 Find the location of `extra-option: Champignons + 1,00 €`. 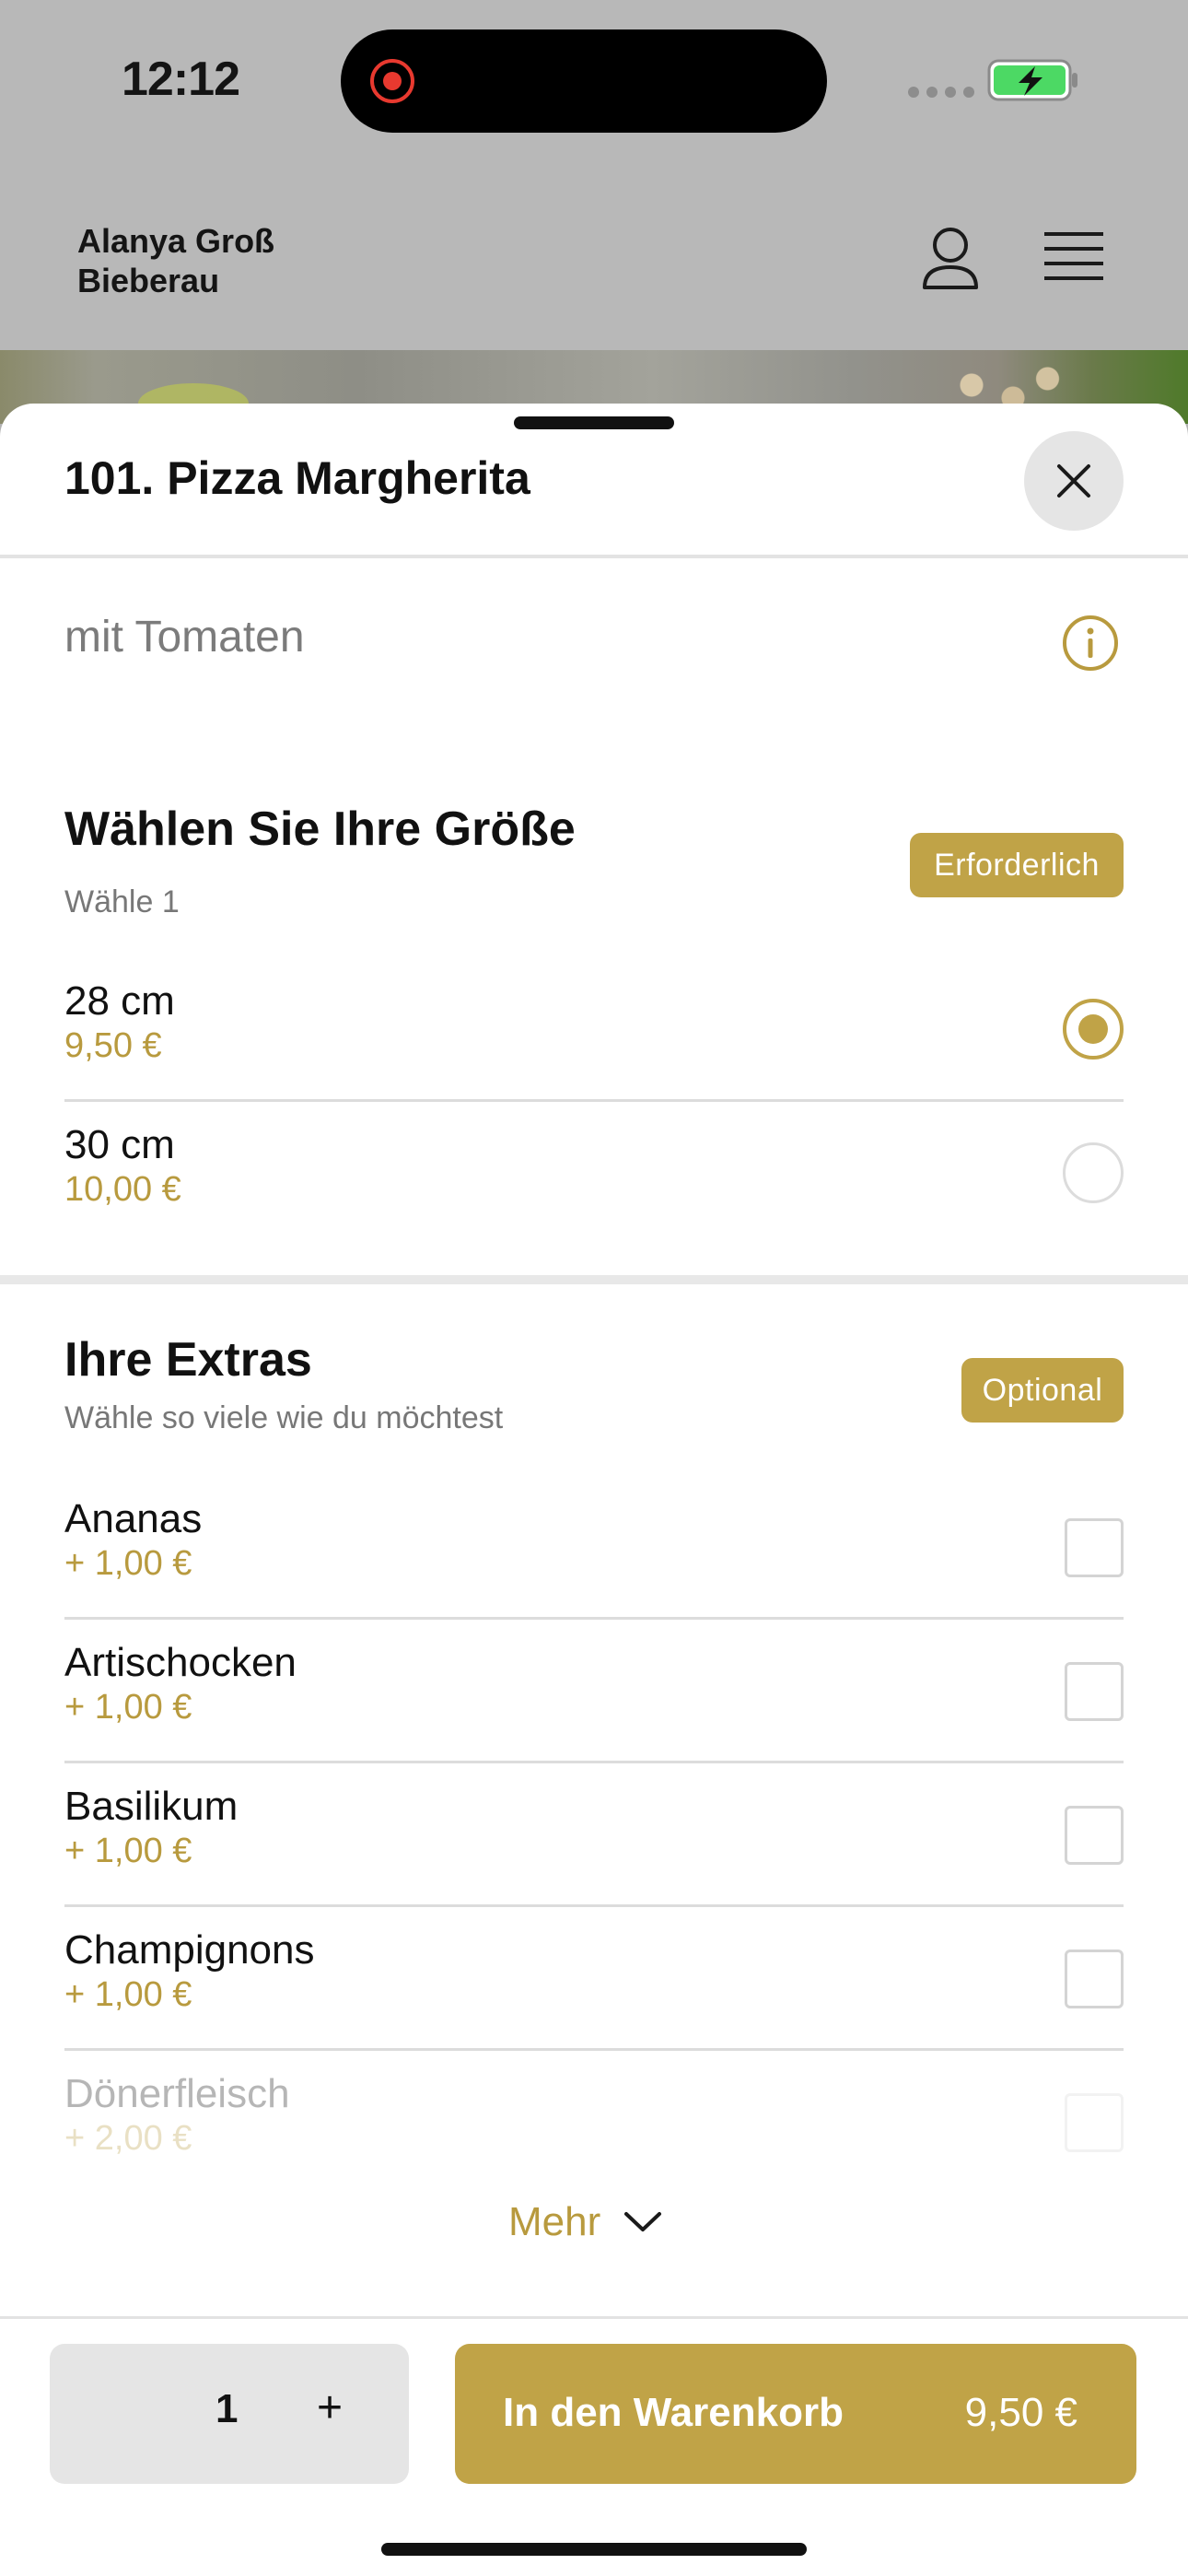

extra-option: Champignons + 1,00 € is located at coordinates (594, 1979).